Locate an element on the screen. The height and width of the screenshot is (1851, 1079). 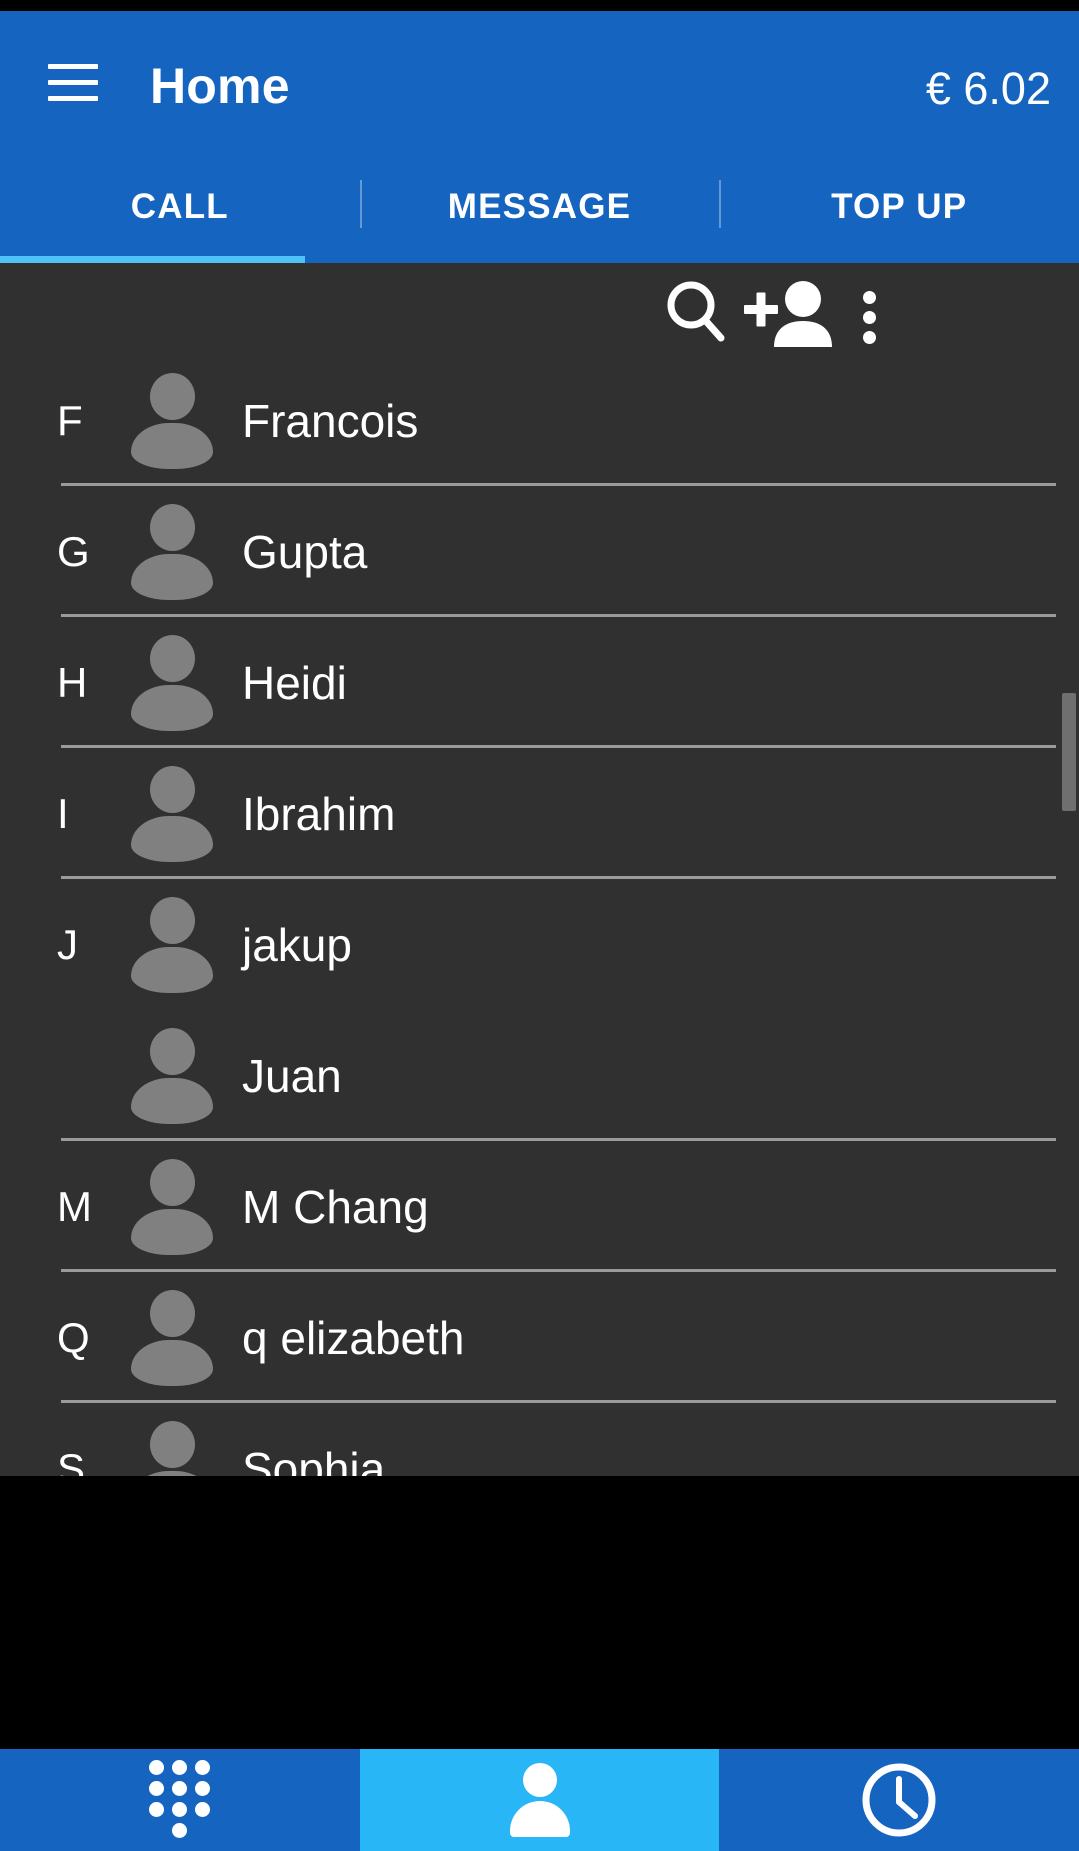
contact-name: M Chang is located at coordinates (335, 1206).